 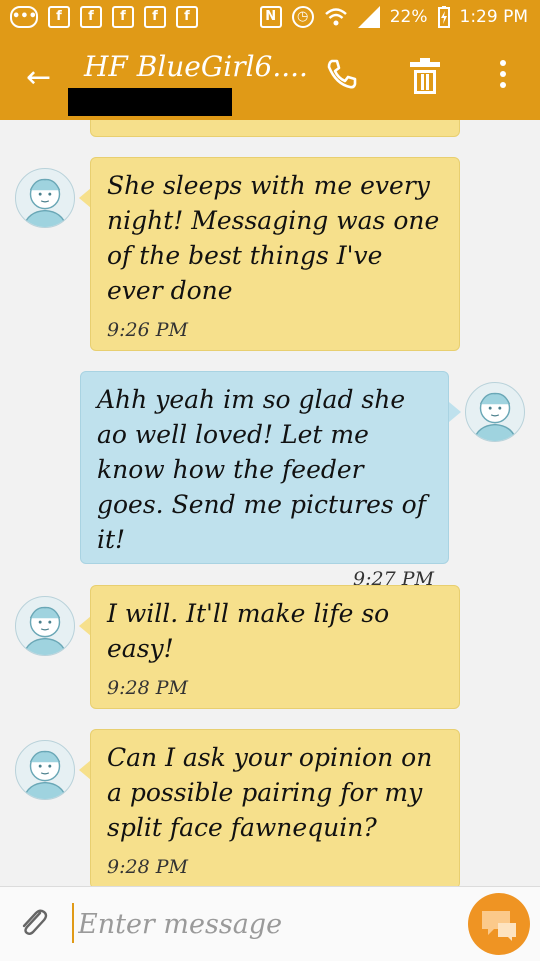 I want to click on message-icon: •••, so click(x=24, y=17).